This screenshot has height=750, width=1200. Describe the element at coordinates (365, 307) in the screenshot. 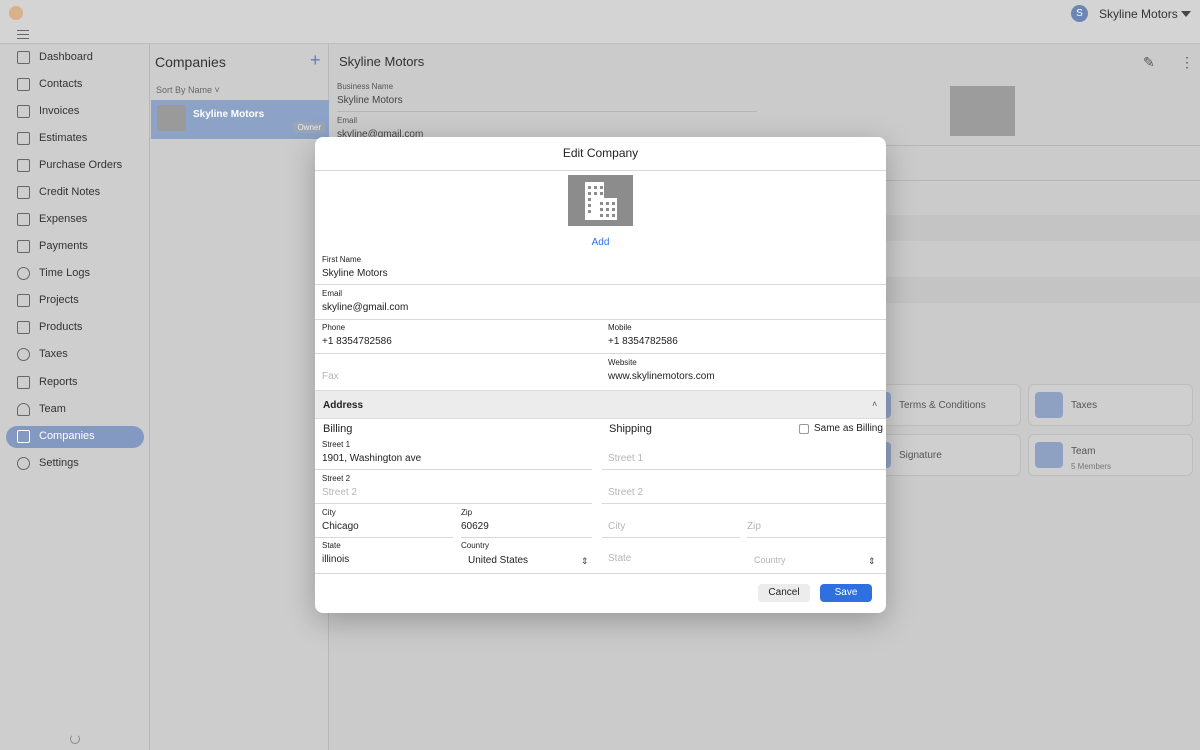

I see `email-field: skyline@gmail.com` at that location.